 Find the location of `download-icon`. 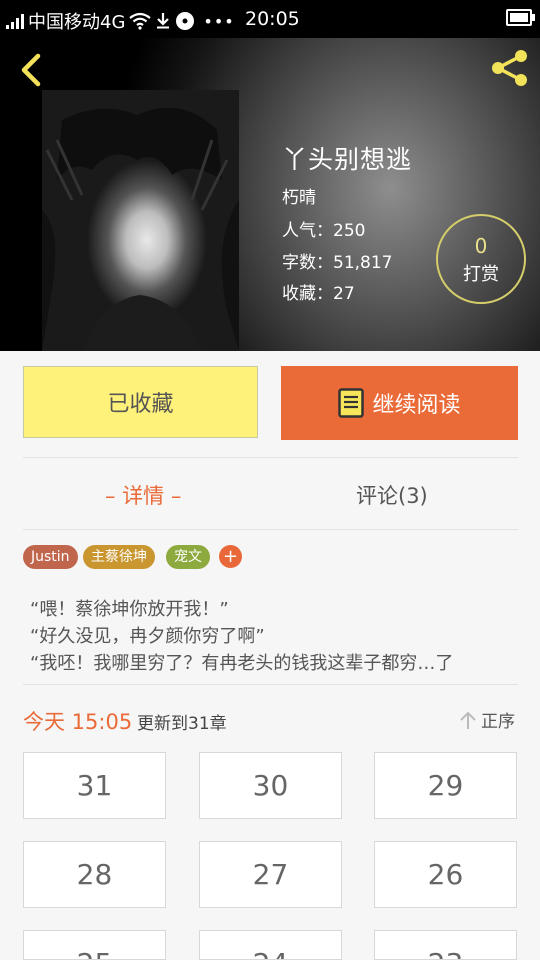

download-icon is located at coordinates (163, 21).